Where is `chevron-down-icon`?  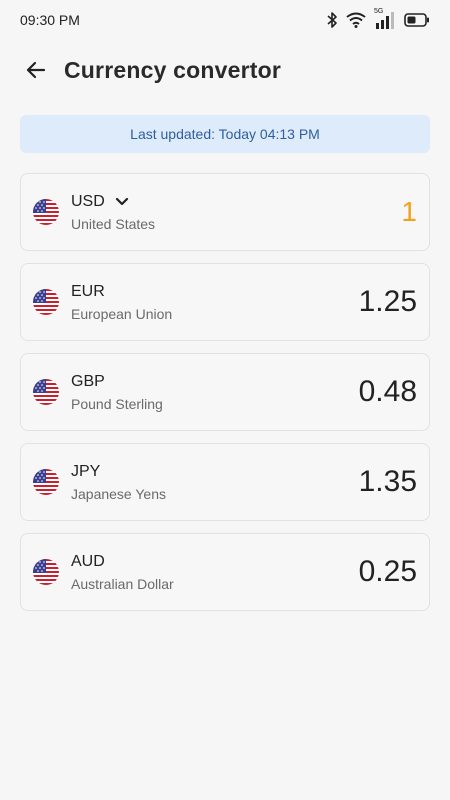
chevron-down-icon is located at coordinates (122, 202).